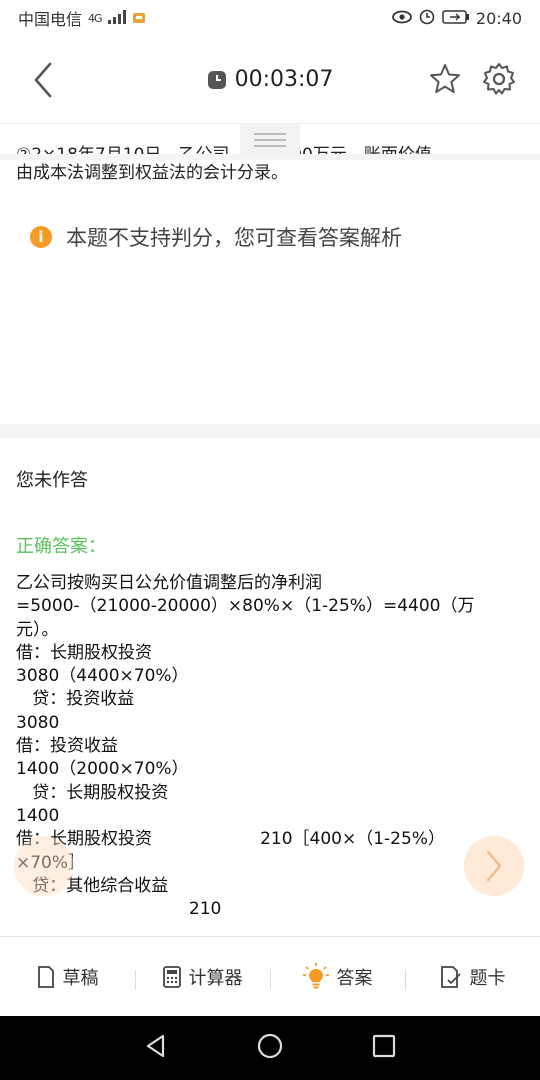 The image size is (540, 1080). I want to click on circle-home-icon, so click(270, 1046).